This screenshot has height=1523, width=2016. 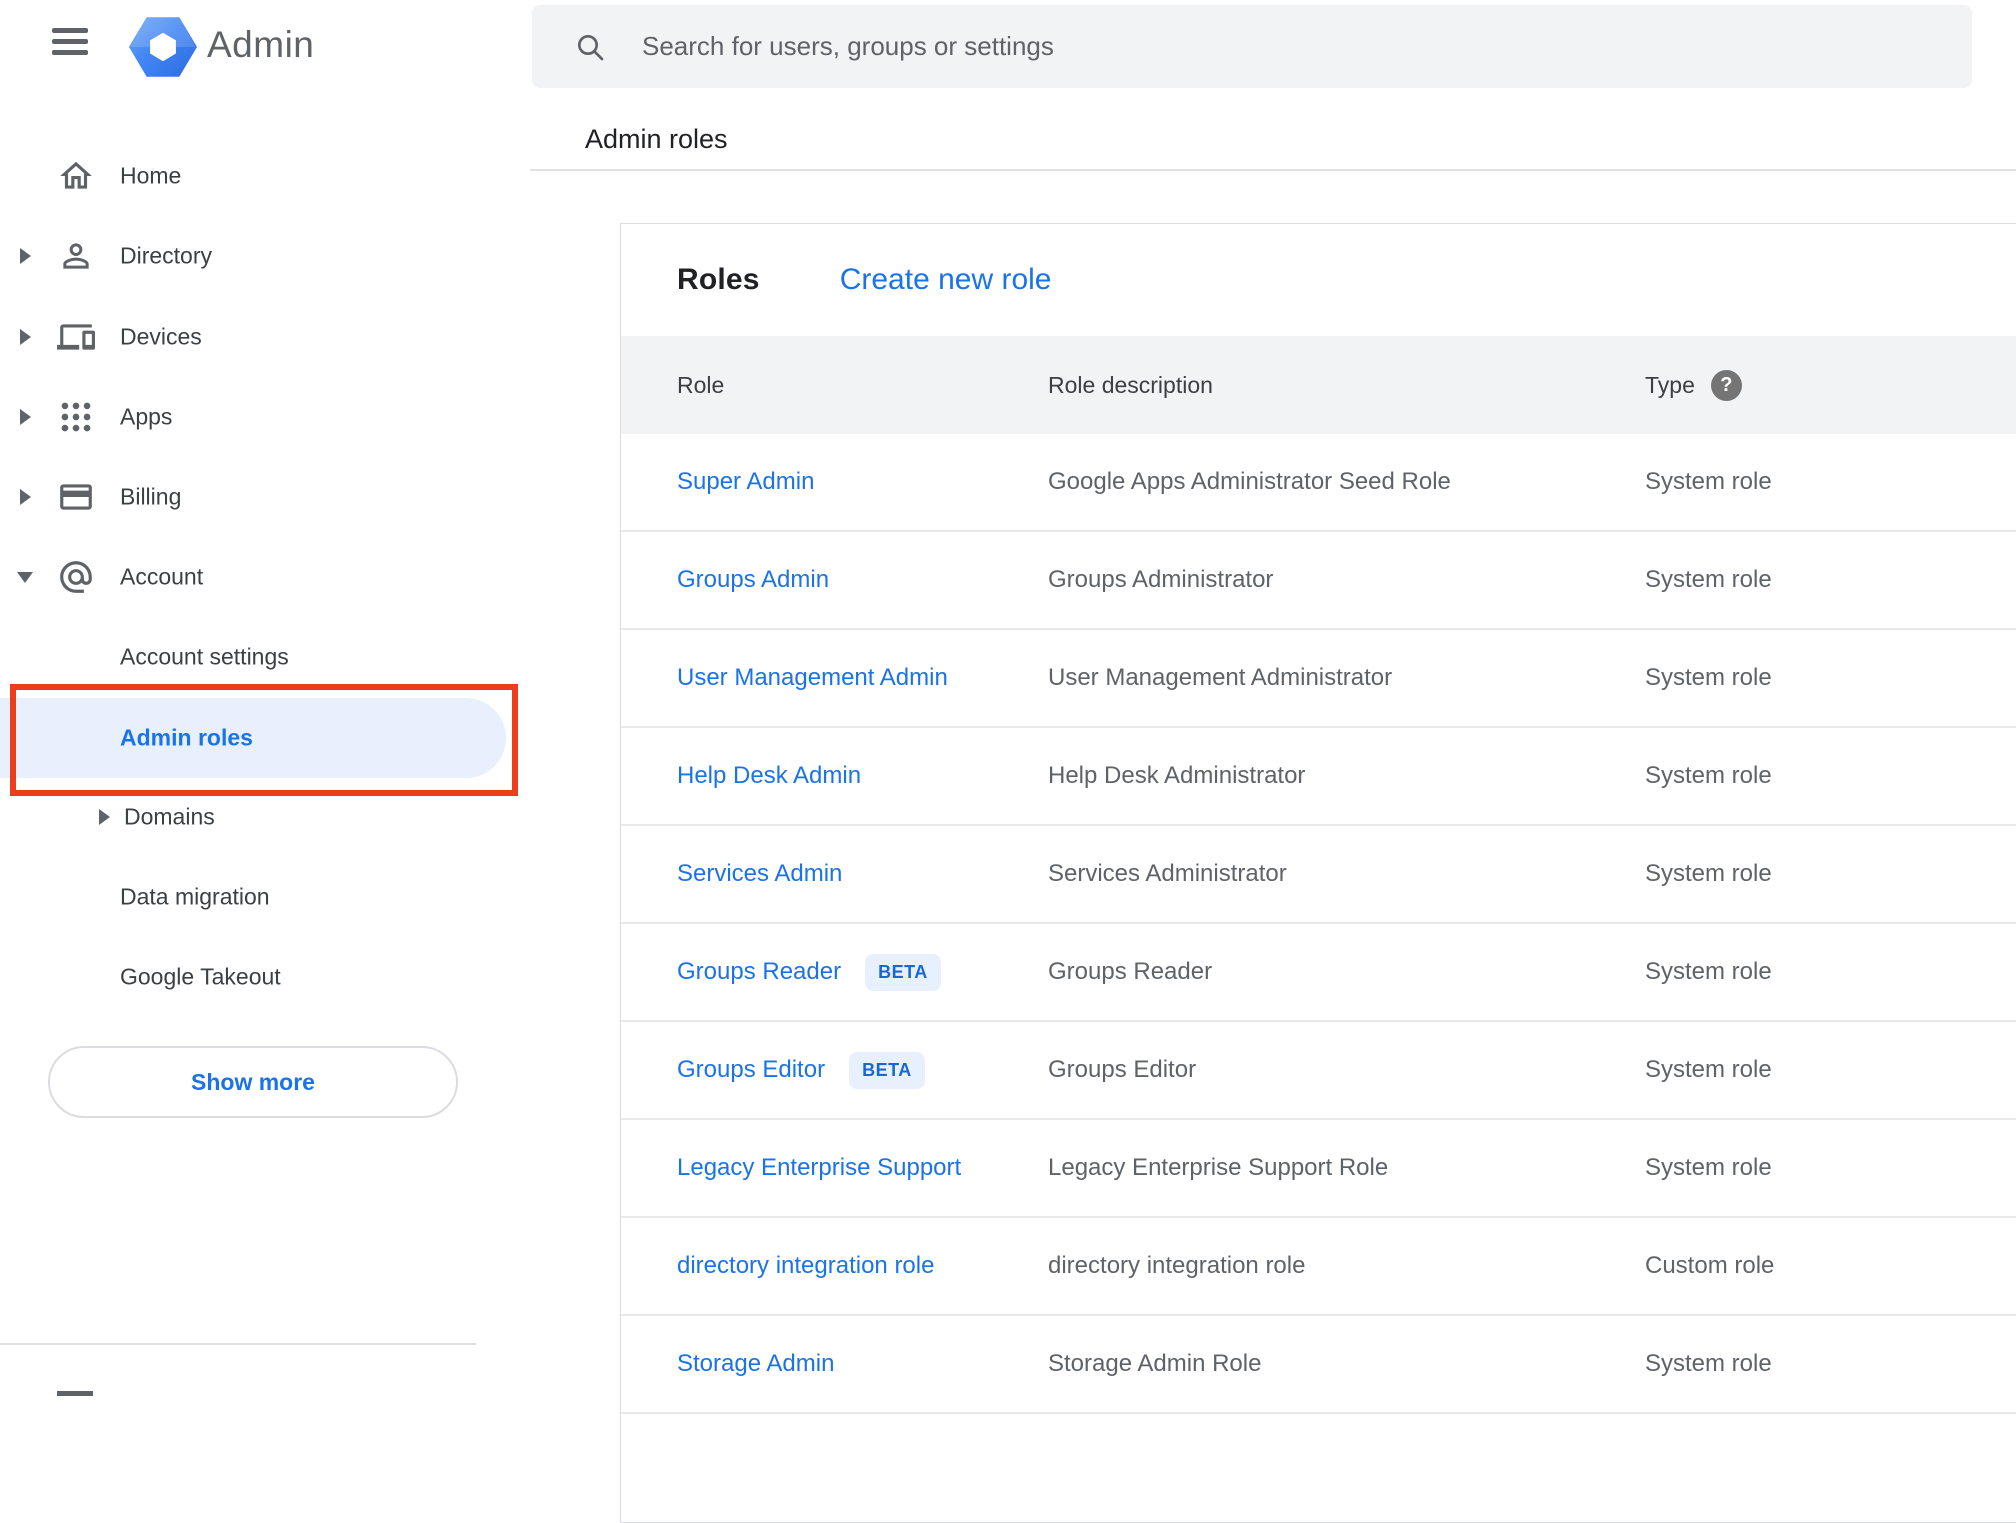 What do you see at coordinates (1155, 1363) in the screenshot?
I see `role-description: Storage Admin Role` at bounding box center [1155, 1363].